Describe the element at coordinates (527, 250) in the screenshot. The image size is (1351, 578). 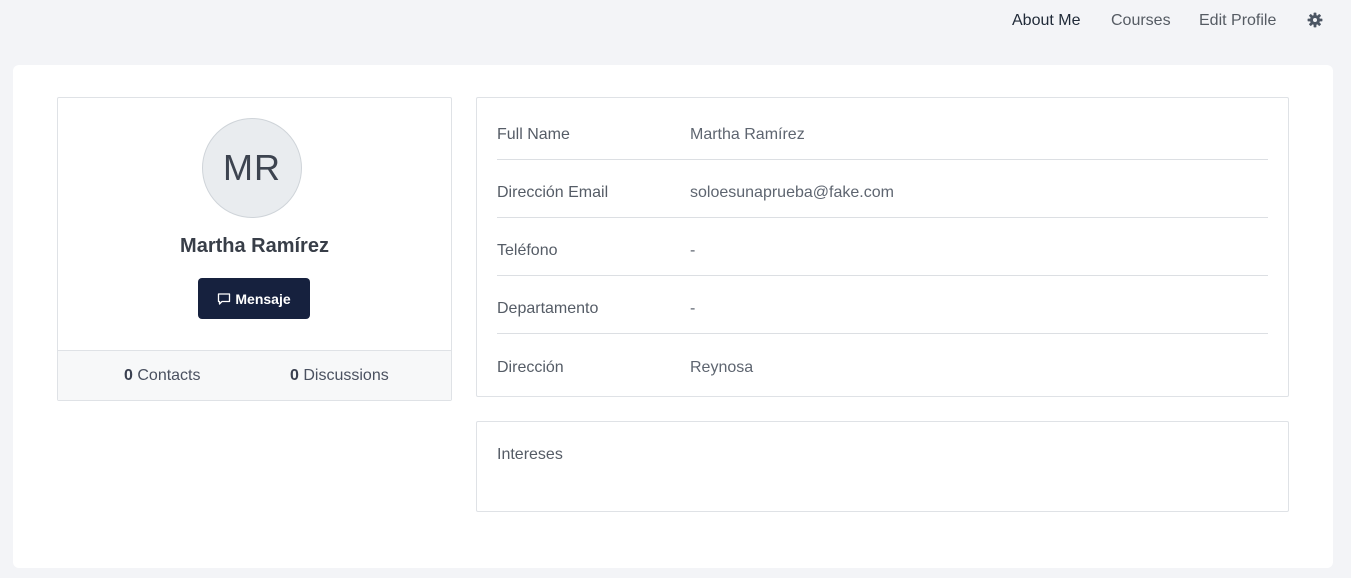
I see `detail-label: Teléfono` at that location.